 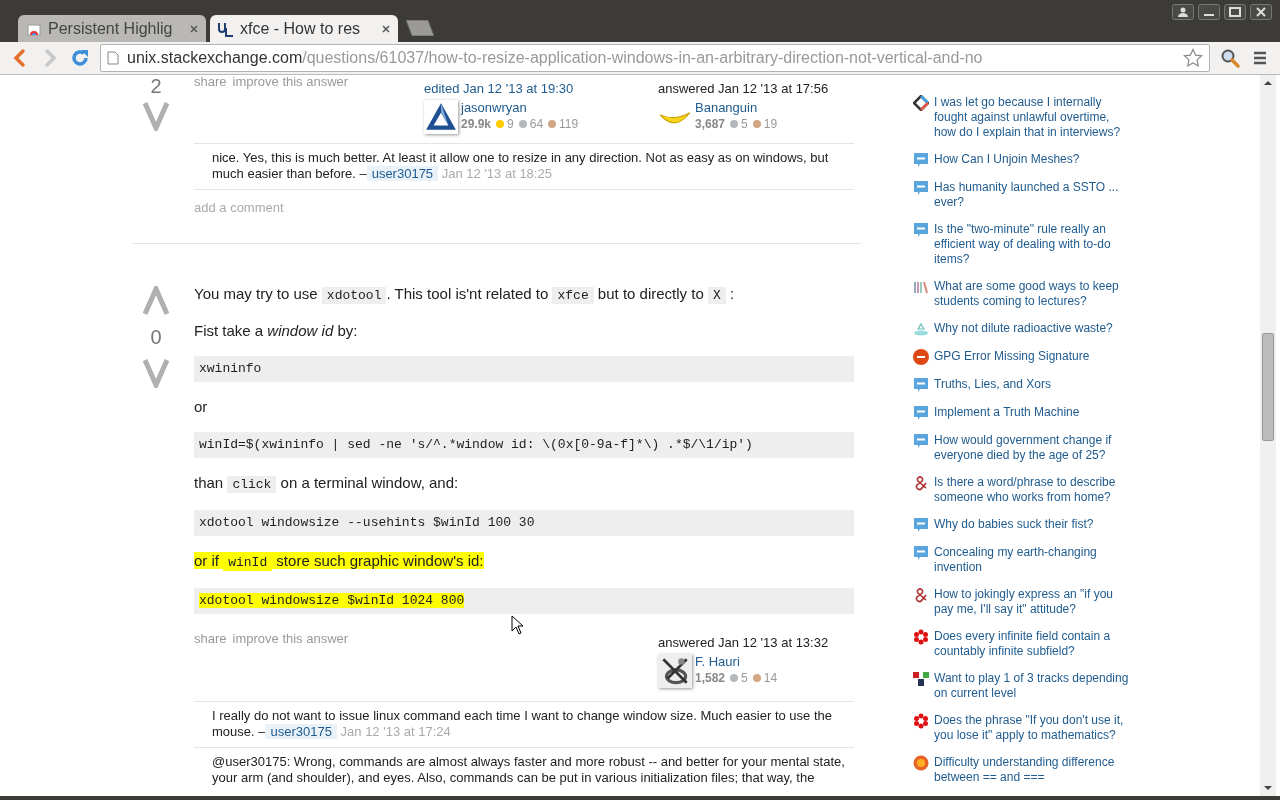 I want to click on cursor-icon, so click(x=517, y=625).